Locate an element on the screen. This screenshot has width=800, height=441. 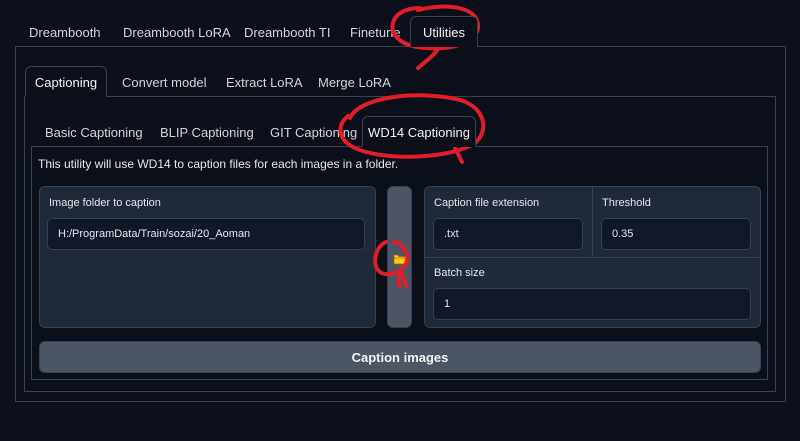
settings-divider-horizontal is located at coordinates (592, 257).